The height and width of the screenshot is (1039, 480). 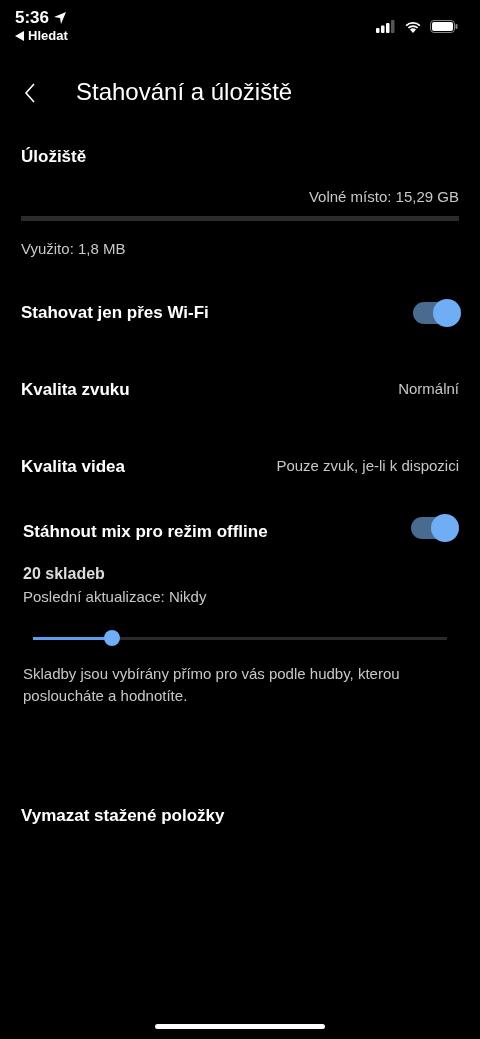 What do you see at coordinates (367, 466) in the screenshot?
I see `setting-value: Pouze zvuk, je-li k dispozici` at bounding box center [367, 466].